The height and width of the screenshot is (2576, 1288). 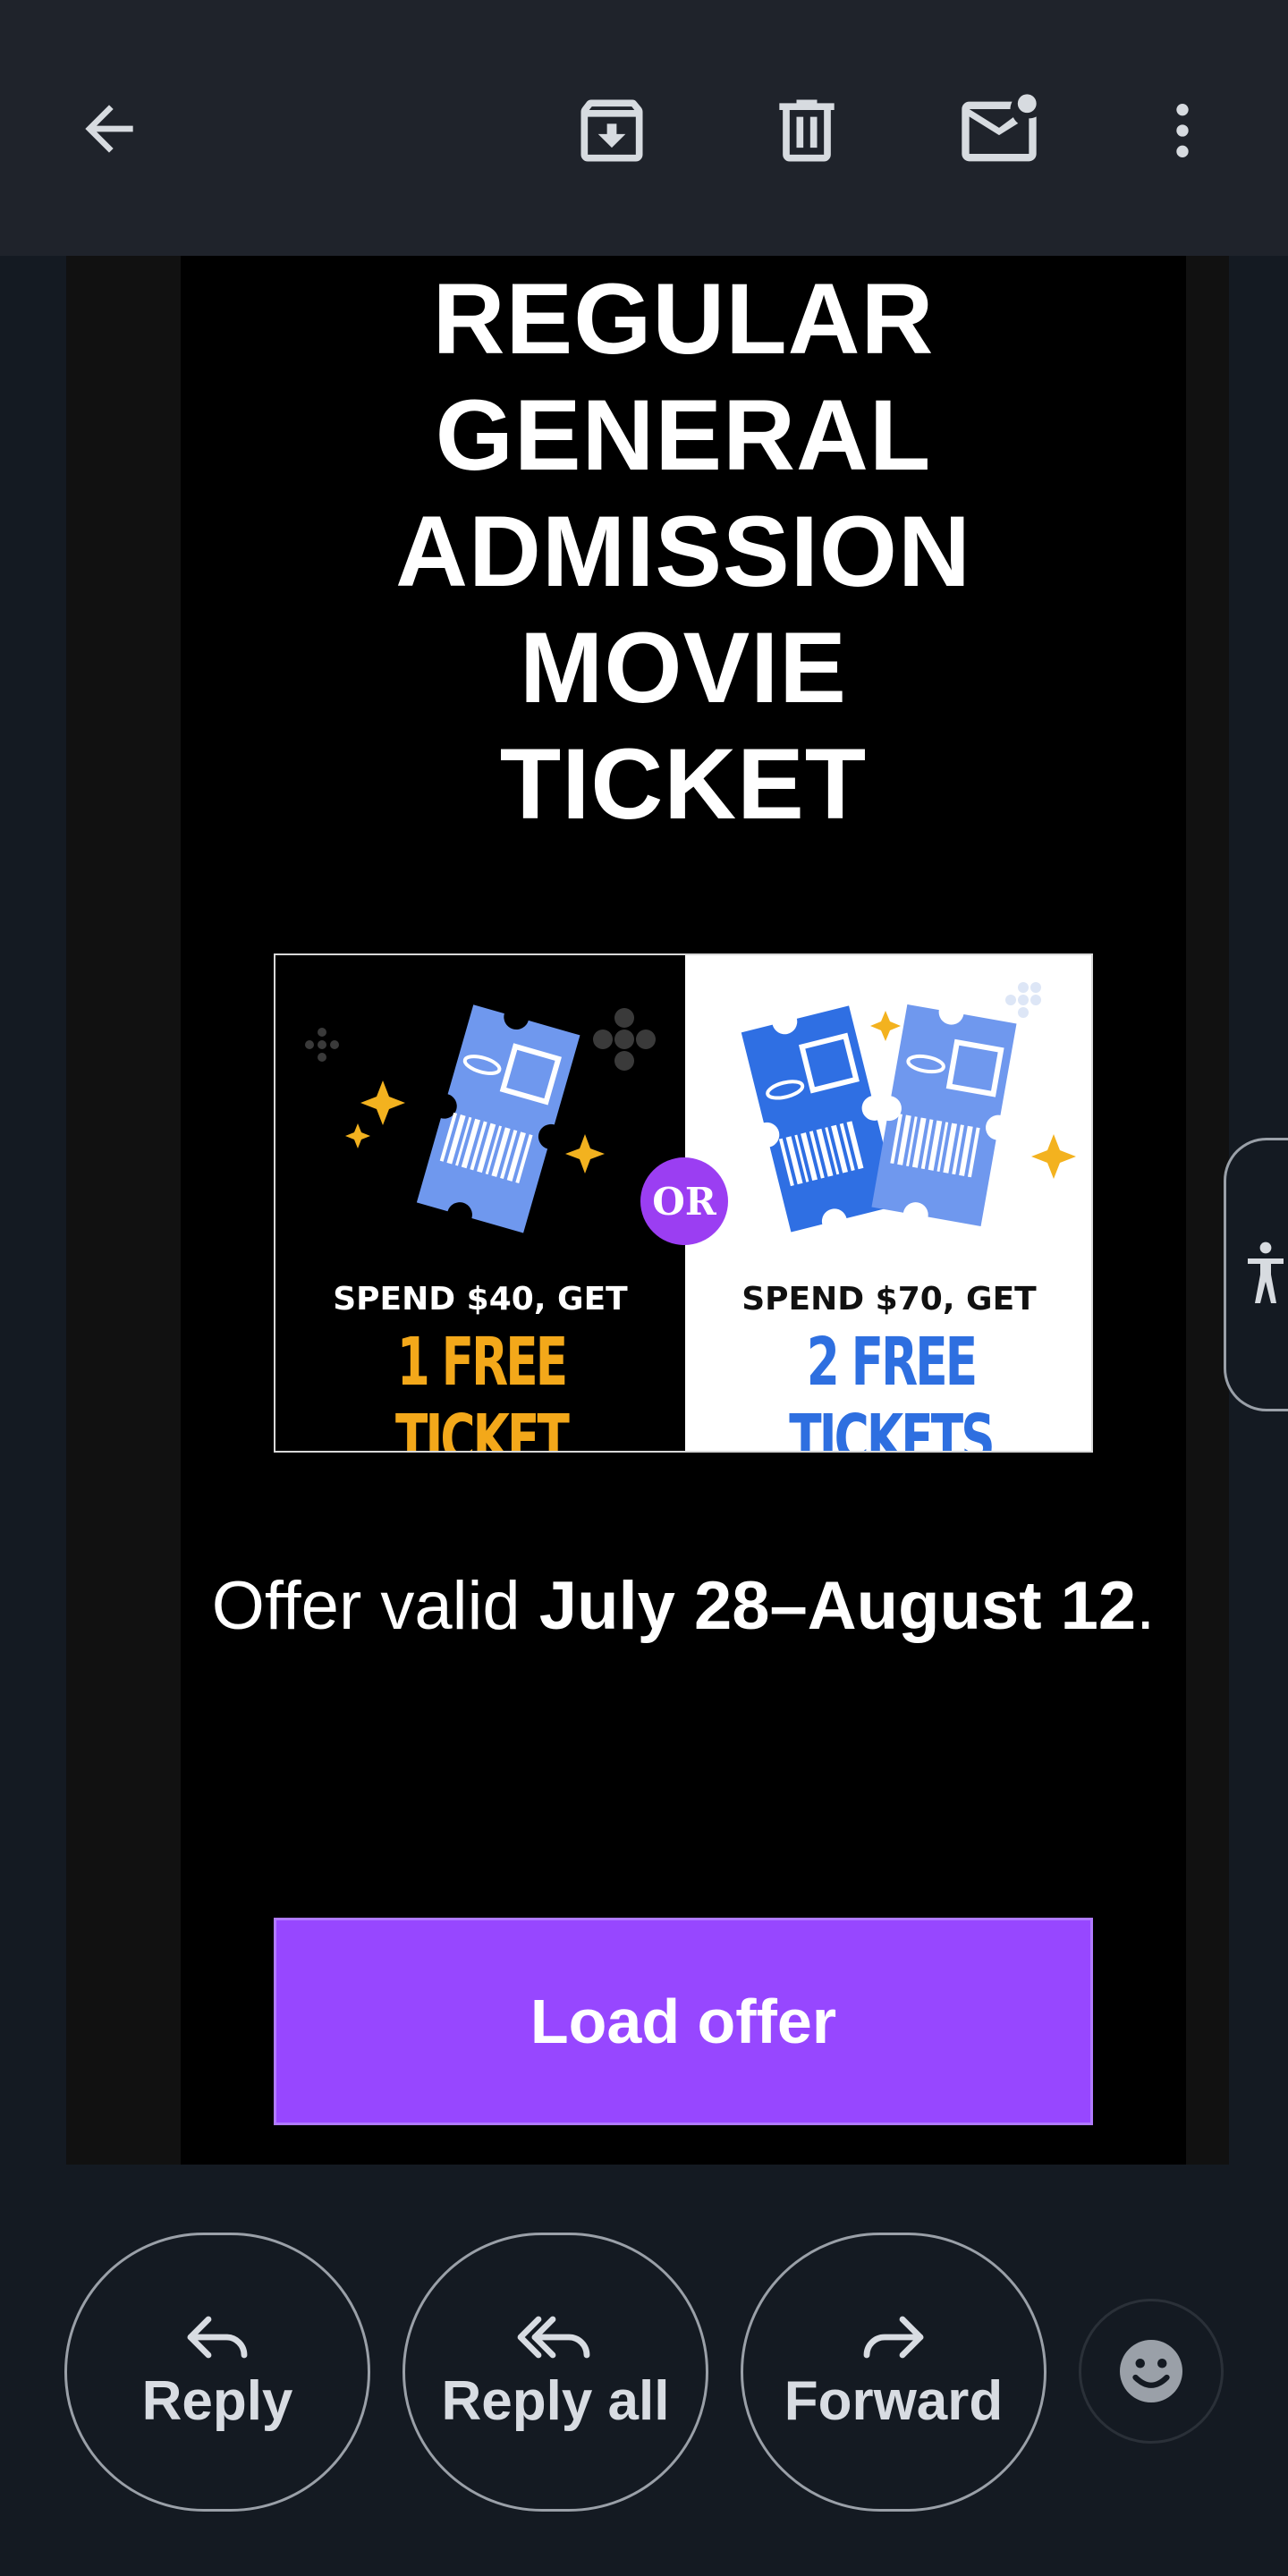 I want to click on offer-right-spend-text: SPEND $70, GET, so click(x=889, y=1299).